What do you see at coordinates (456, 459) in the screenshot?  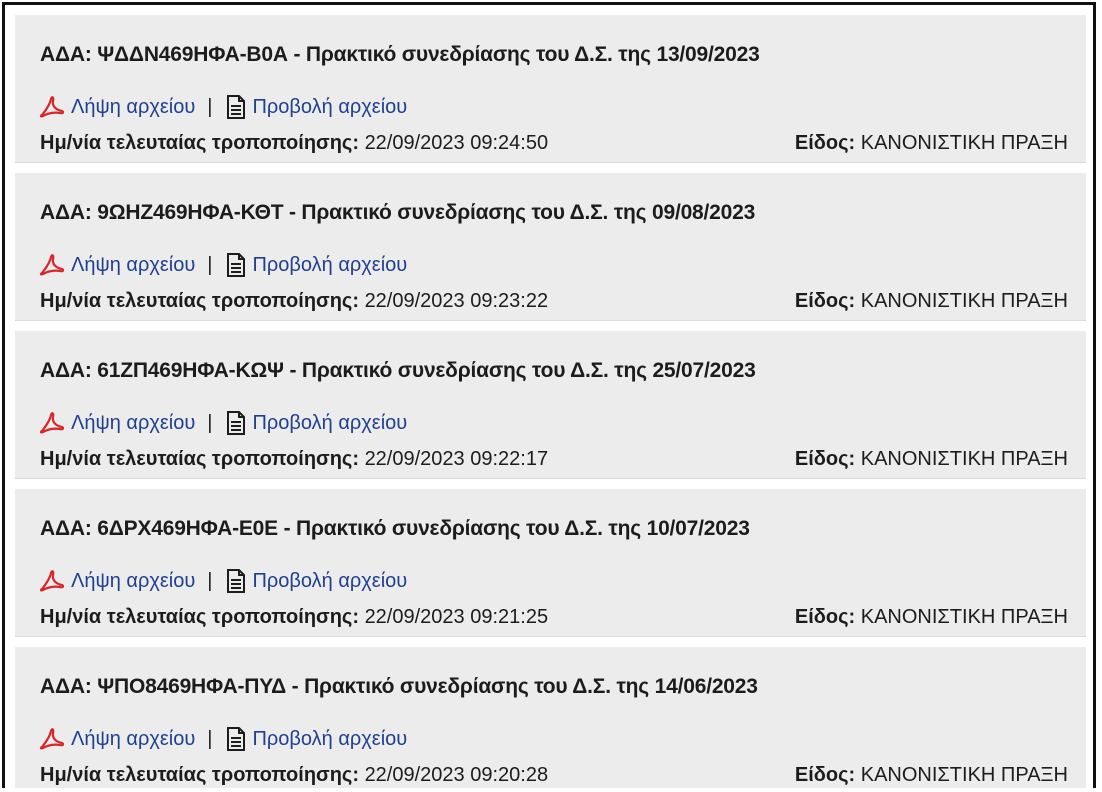 I see `modified-value: 22/09/2023 09:22:17` at bounding box center [456, 459].